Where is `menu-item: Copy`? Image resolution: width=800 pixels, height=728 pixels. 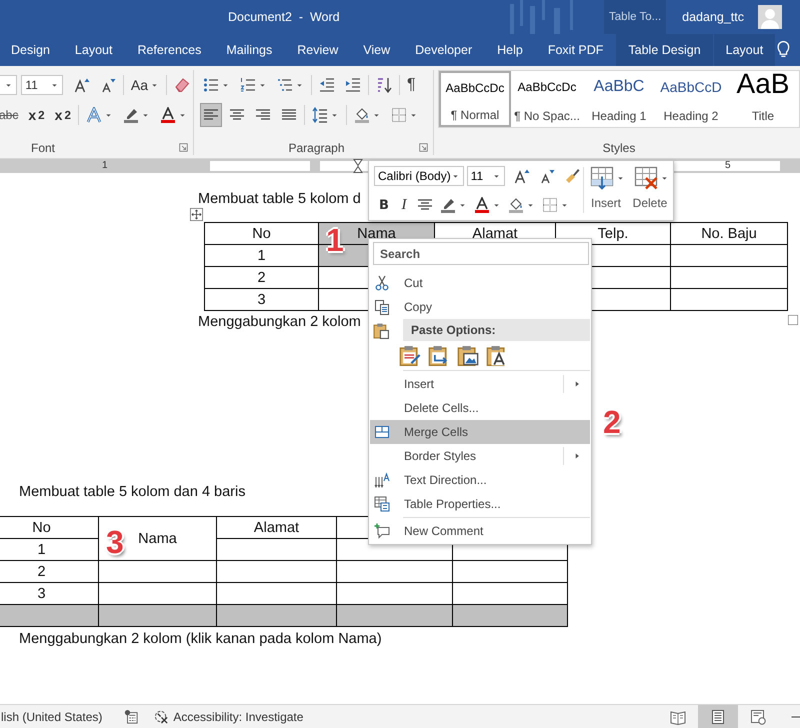 menu-item: Copy is located at coordinates (480, 307).